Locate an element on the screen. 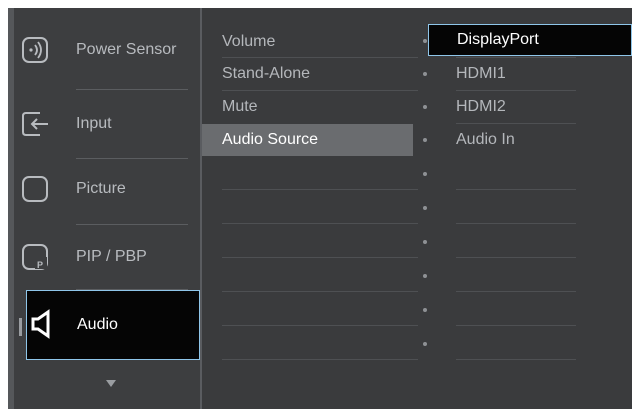 The width and height of the screenshot is (632, 409). scroll-position-marker is located at coordinates (20, 327).